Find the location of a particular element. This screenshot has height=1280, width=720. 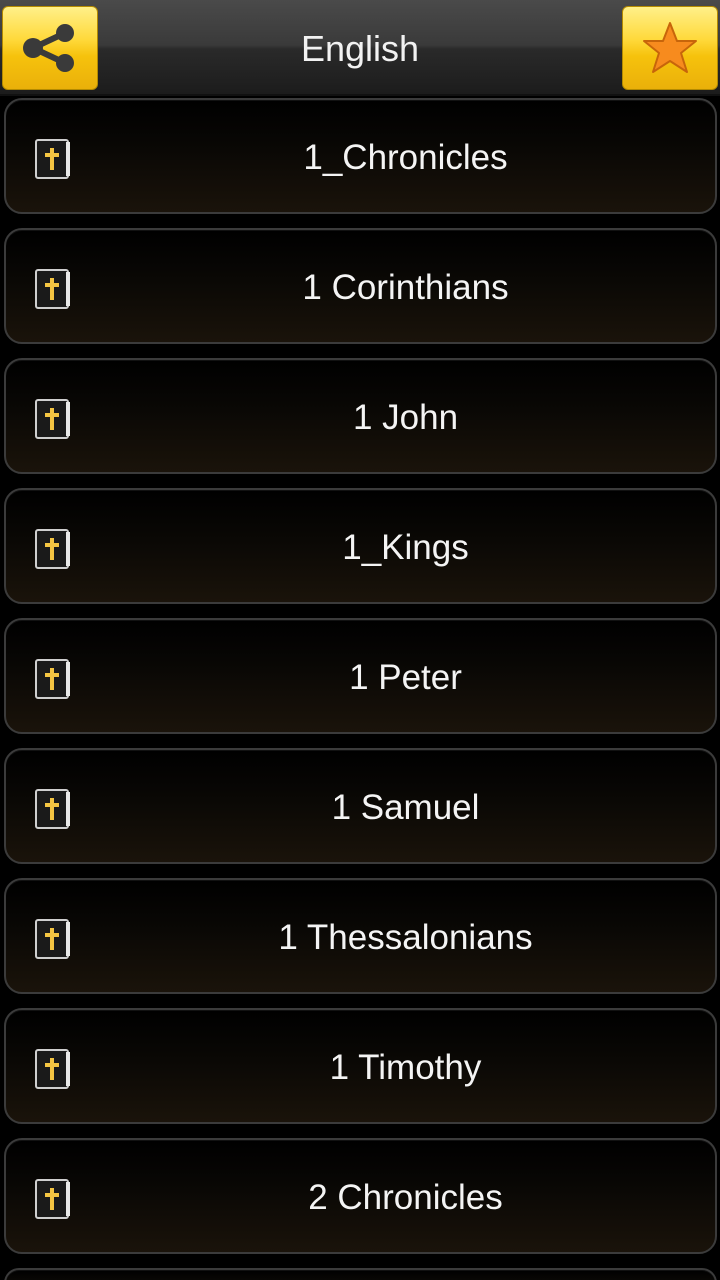

book-label: 1 John is located at coordinates (405, 417).